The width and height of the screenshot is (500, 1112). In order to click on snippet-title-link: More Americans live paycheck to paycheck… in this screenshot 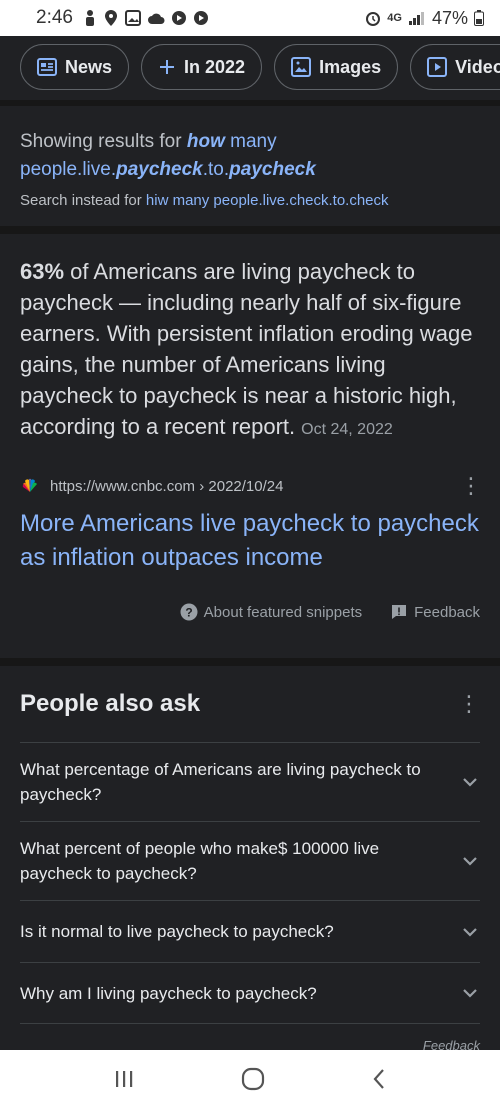, I will do `click(250, 541)`.